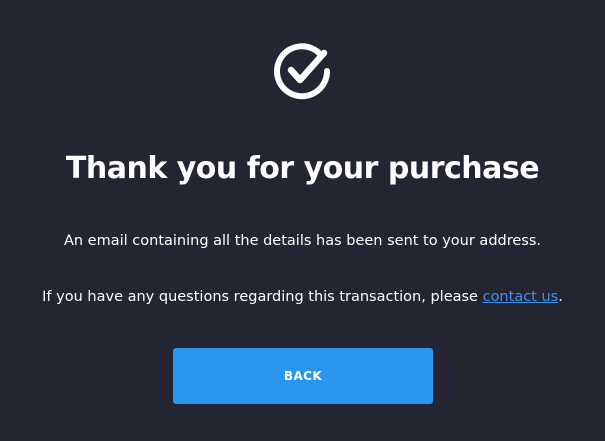  Describe the element at coordinates (521, 297) in the screenshot. I see `contact-us-link: contact us` at that location.